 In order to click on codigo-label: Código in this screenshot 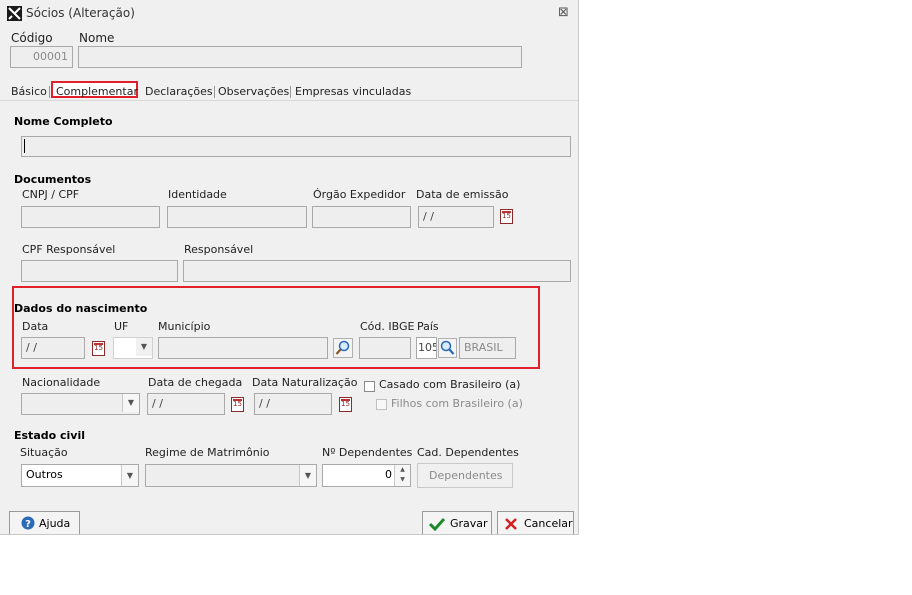, I will do `click(32, 38)`.